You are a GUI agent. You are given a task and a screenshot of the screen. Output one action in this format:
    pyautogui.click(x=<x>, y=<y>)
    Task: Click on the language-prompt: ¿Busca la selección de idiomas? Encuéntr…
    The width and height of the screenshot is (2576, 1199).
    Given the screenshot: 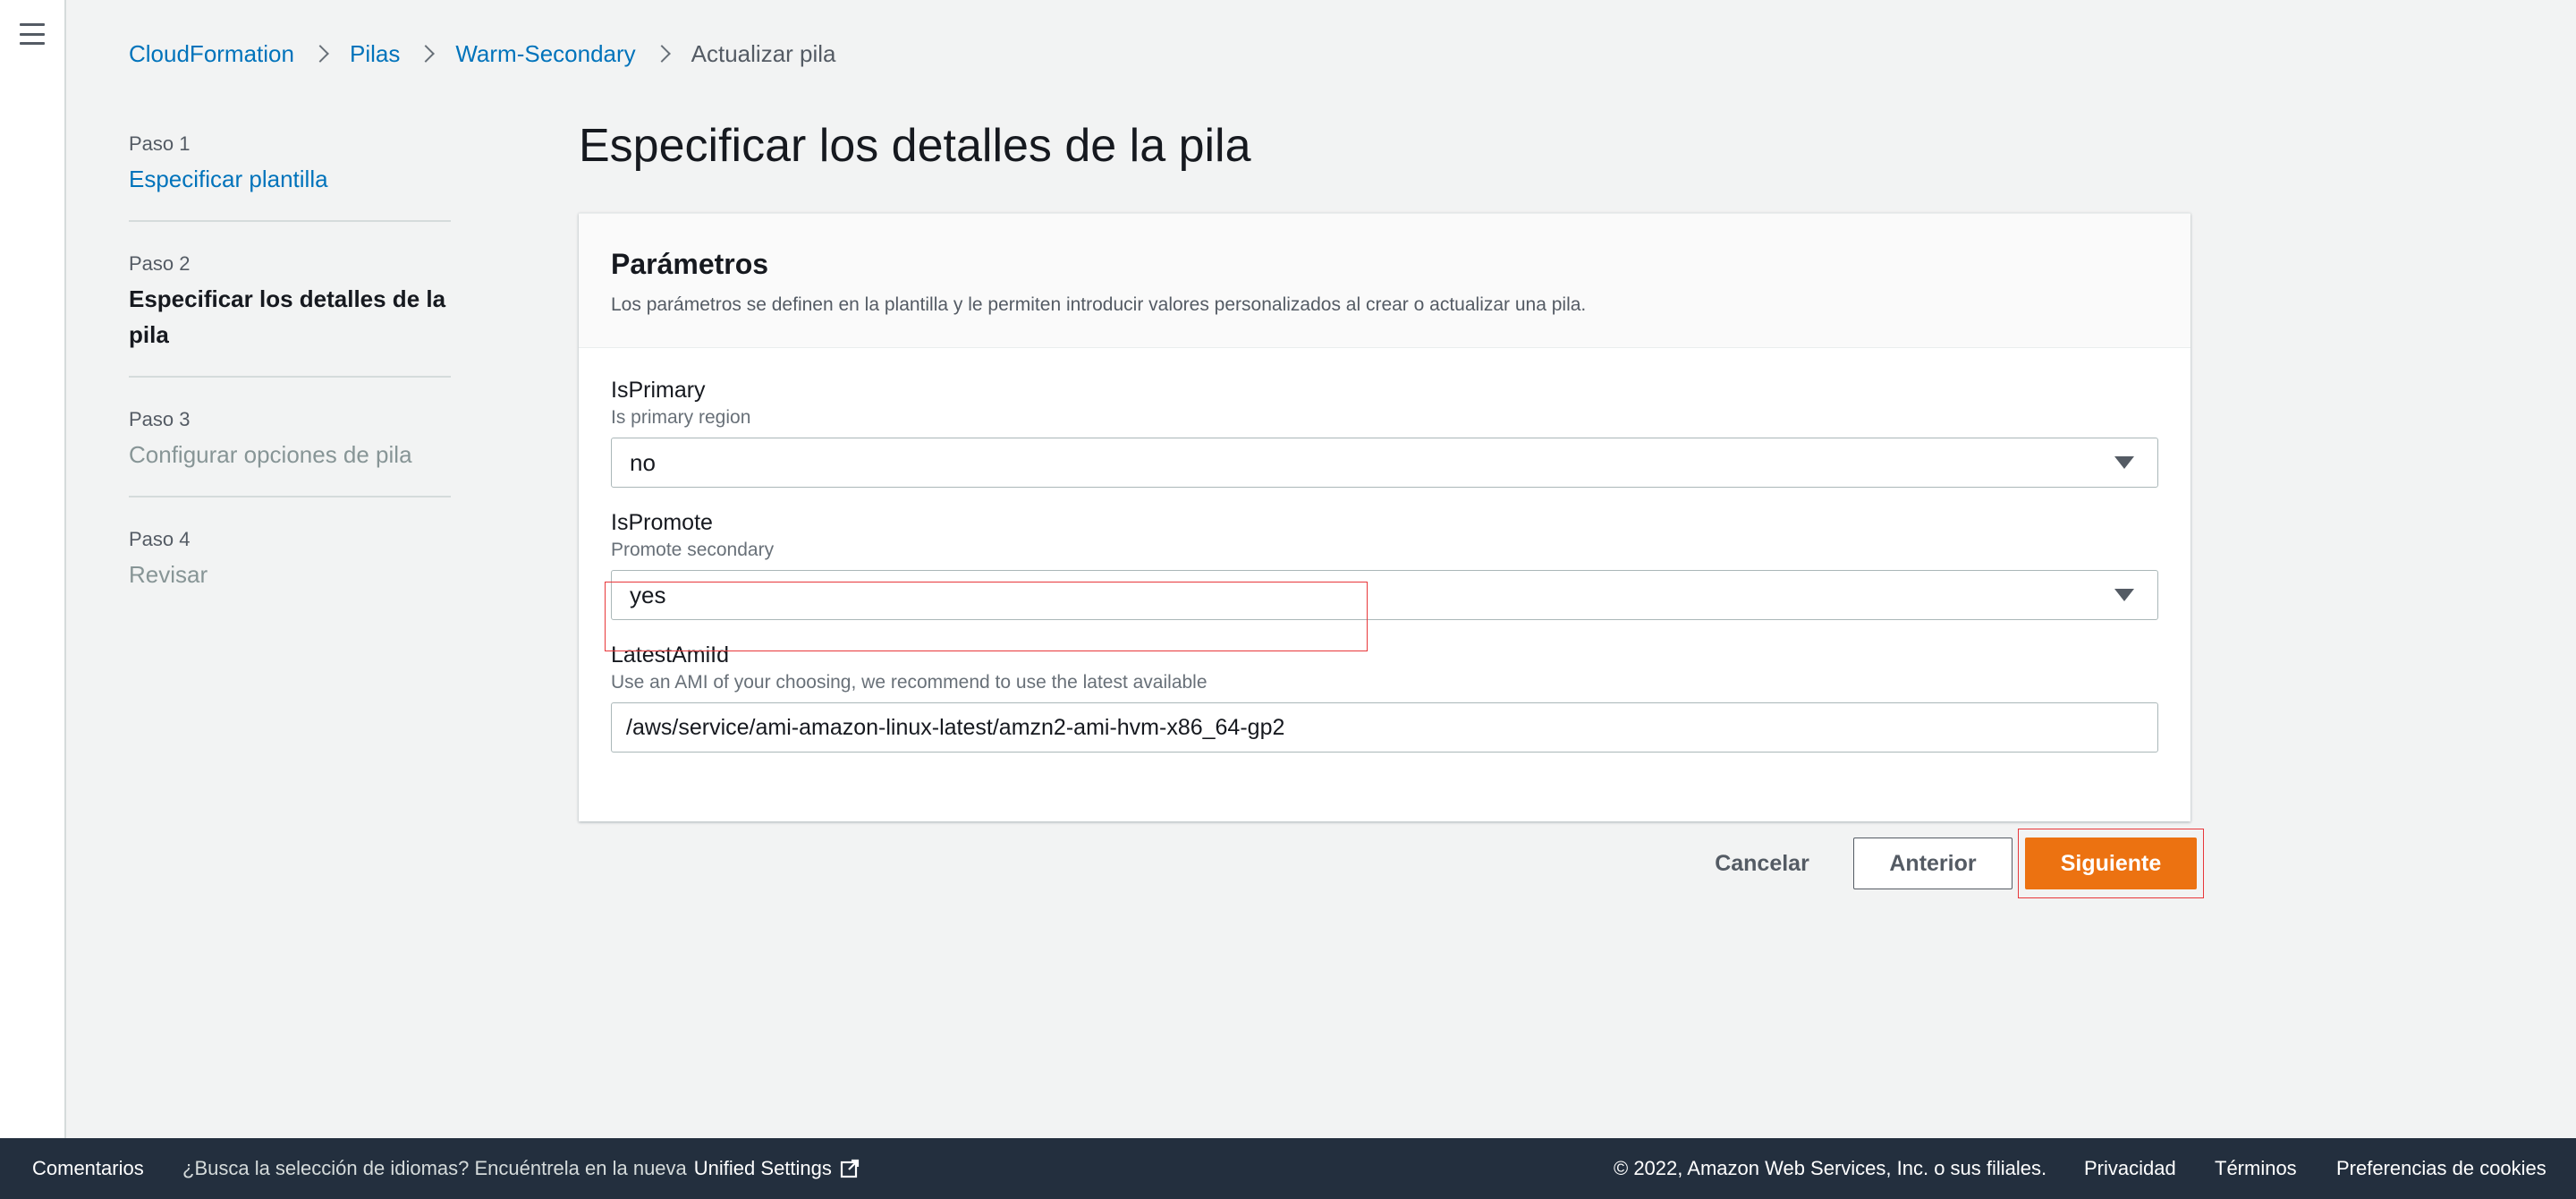 What is the action you would take?
    pyautogui.click(x=434, y=1168)
    